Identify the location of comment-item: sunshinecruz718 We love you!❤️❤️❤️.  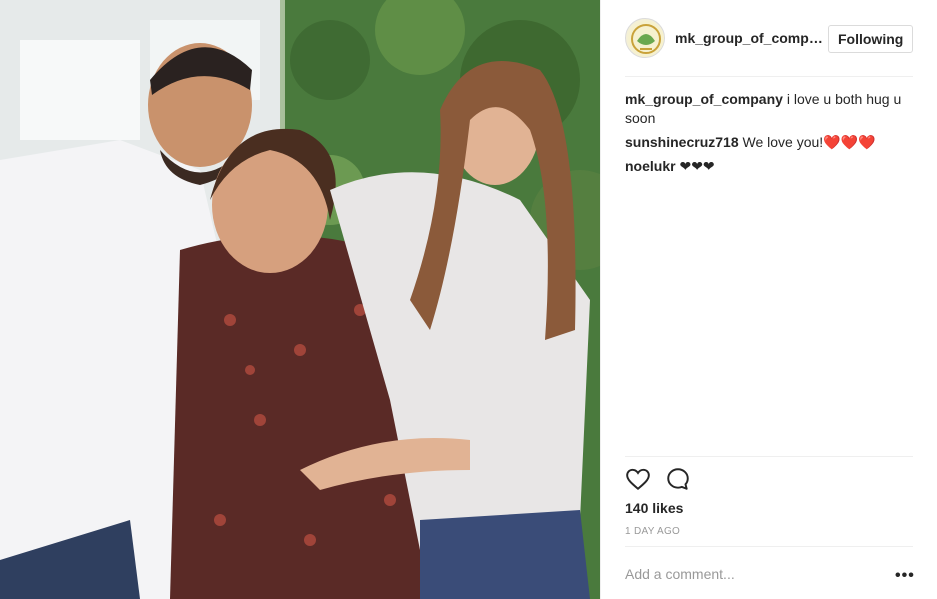
(769, 142).